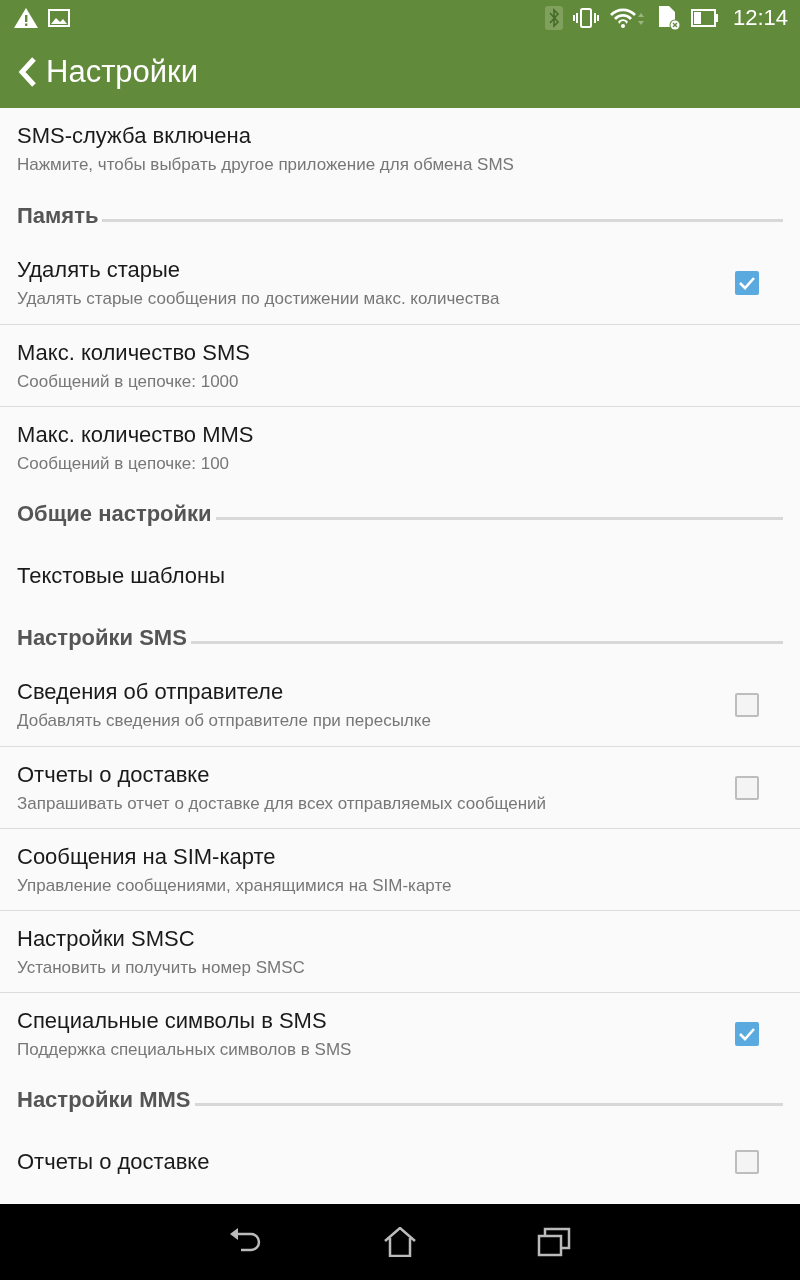  I want to click on wifi-icon, so click(627, 18).